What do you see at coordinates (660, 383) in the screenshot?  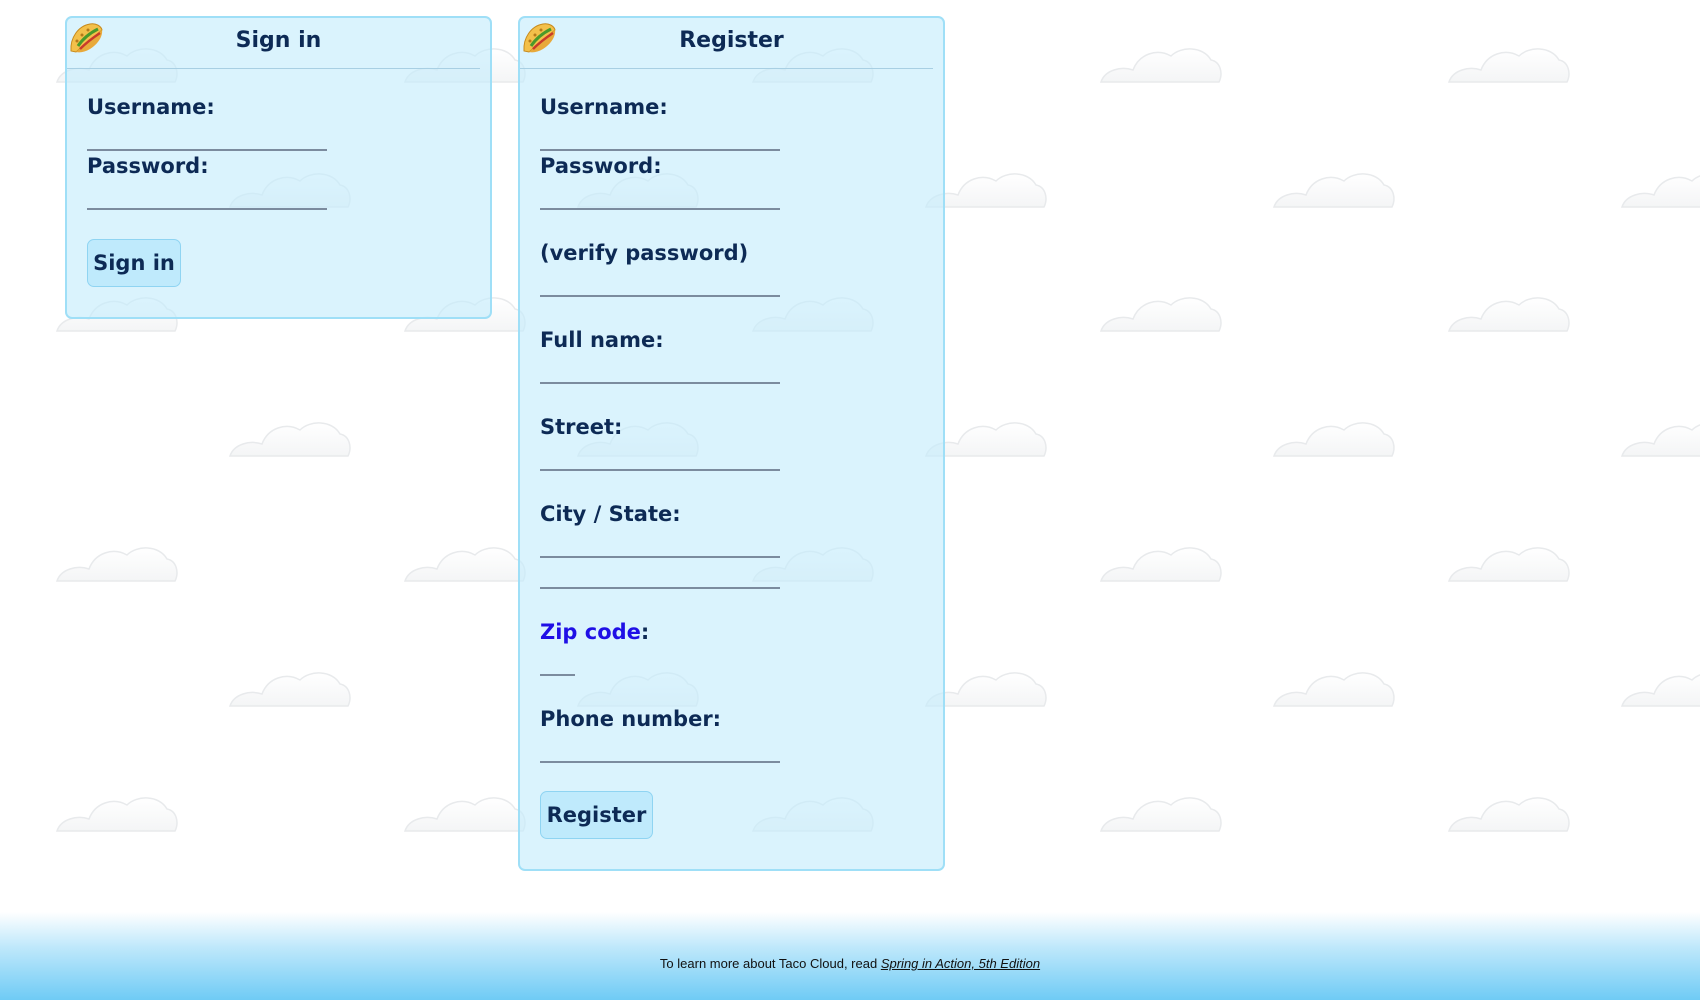 I see `register-fullname-input` at bounding box center [660, 383].